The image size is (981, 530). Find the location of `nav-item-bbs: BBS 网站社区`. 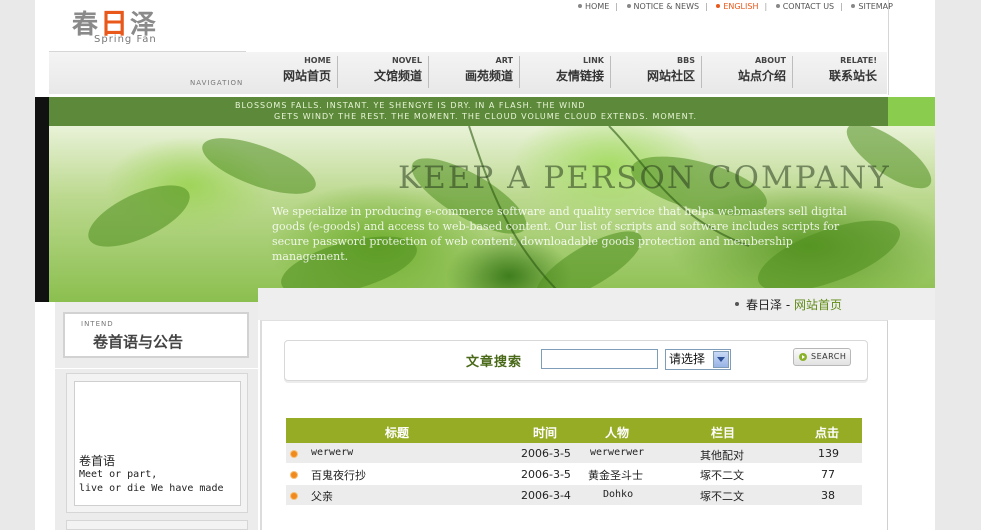

nav-item-bbs: BBS 网站社区 is located at coordinates (656, 72).